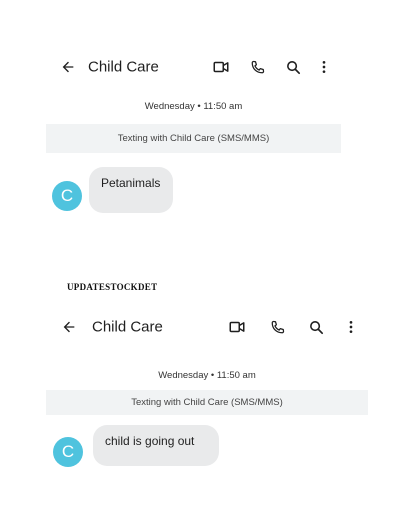 The image size is (405, 524). I want to click on message-bubble: Petanimals, so click(131, 190).